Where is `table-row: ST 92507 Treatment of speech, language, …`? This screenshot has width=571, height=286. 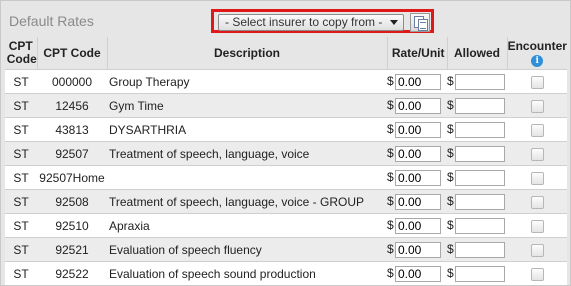 table-row: ST 92507 Treatment of speech, language, … is located at coordinates (286, 153).